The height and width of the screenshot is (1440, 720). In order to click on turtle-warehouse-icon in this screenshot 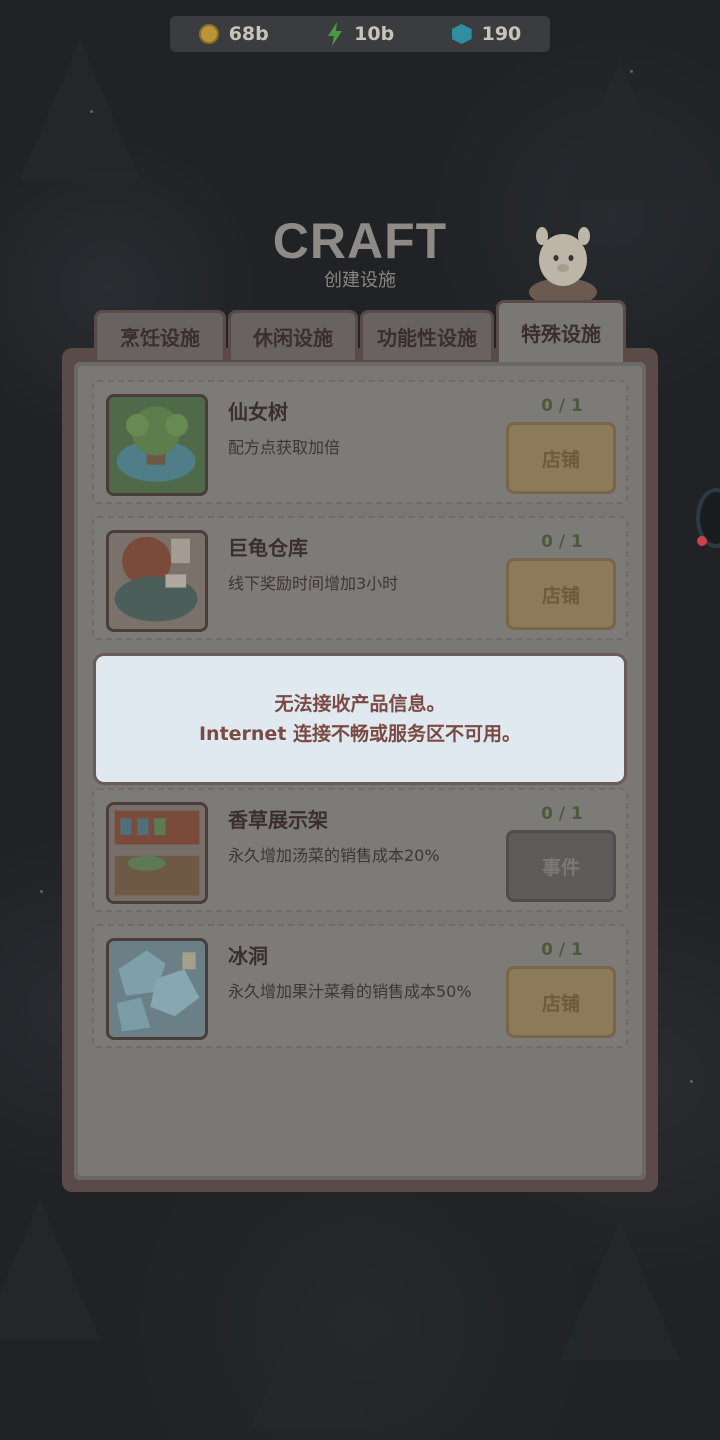, I will do `click(157, 581)`.